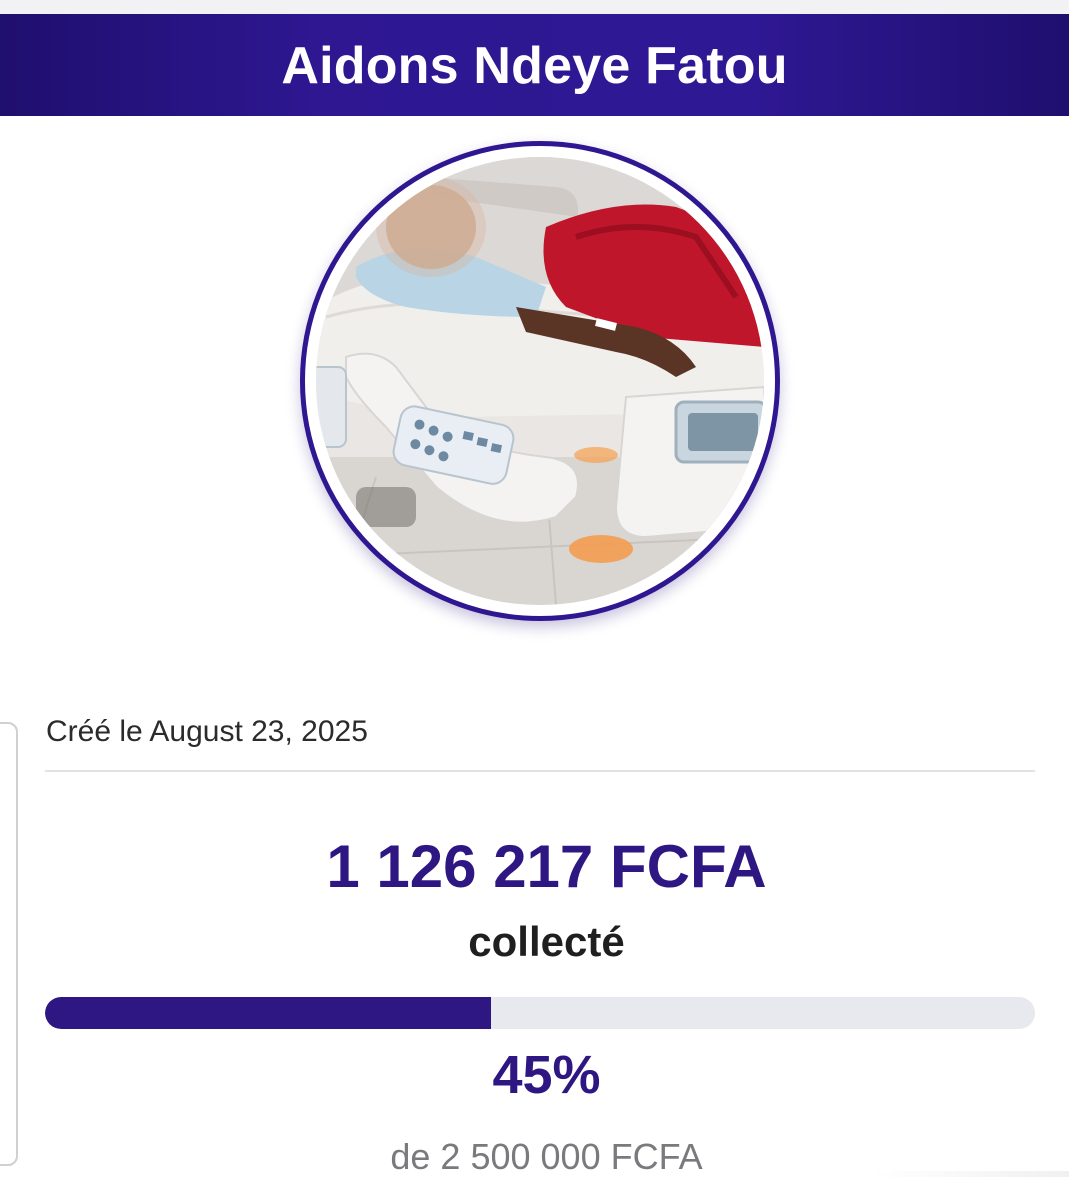 The image size is (1069, 1177). Describe the element at coordinates (268, 1013) in the screenshot. I see `progress-bar-fill` at that location.